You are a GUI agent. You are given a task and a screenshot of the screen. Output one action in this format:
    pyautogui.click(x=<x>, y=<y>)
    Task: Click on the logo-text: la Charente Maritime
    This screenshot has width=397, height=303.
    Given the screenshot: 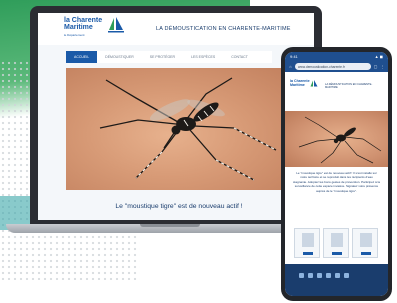 What is the action you would take?
    pyautogui.click(x=83, y=24)
    